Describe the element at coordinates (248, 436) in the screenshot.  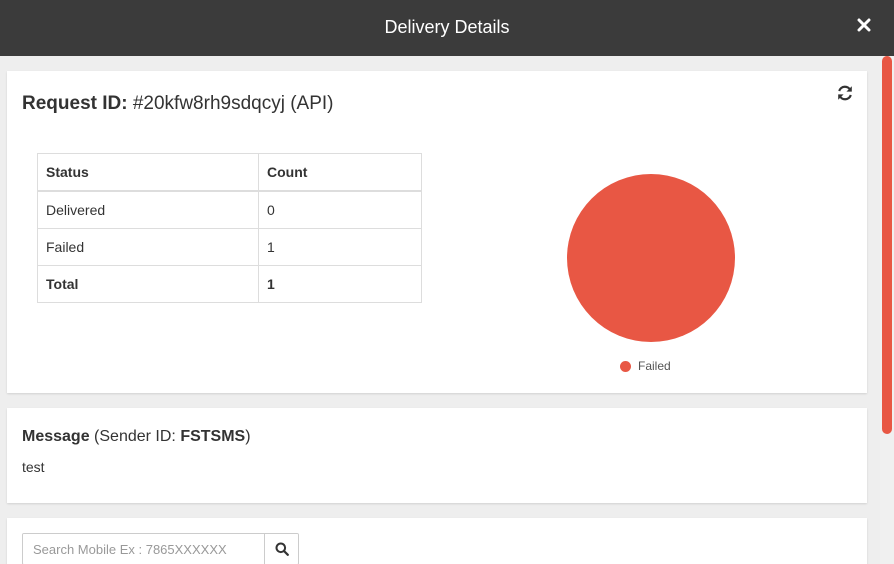
I see `sender-suffix: )` at that location.